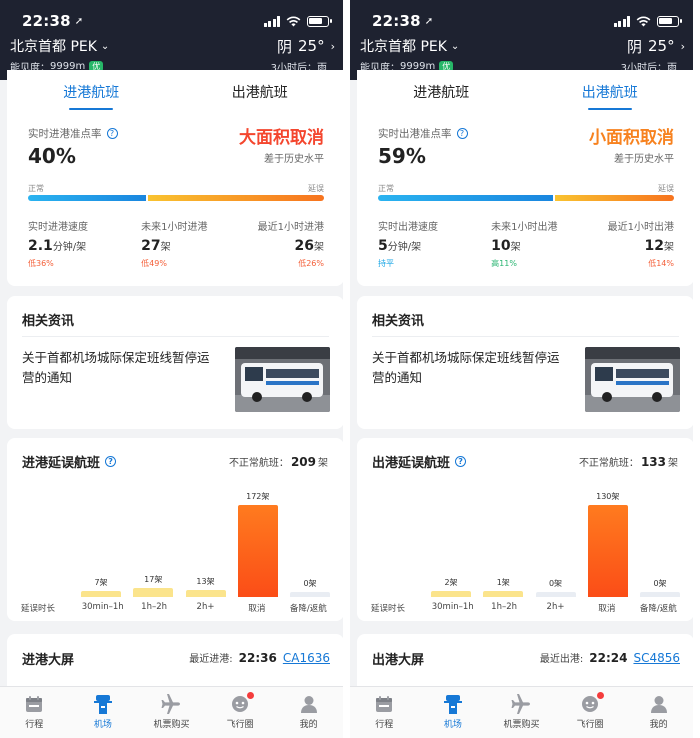 The height and width of the screenshot is (738, 700). Describe the element at coordinates (661, 263) in the screenshot. I see `metric-change: 低14%` at that location.